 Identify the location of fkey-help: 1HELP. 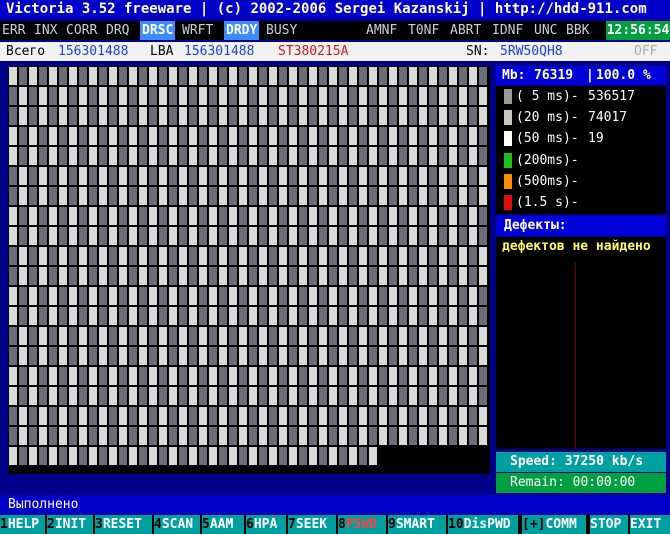
(22, 524).